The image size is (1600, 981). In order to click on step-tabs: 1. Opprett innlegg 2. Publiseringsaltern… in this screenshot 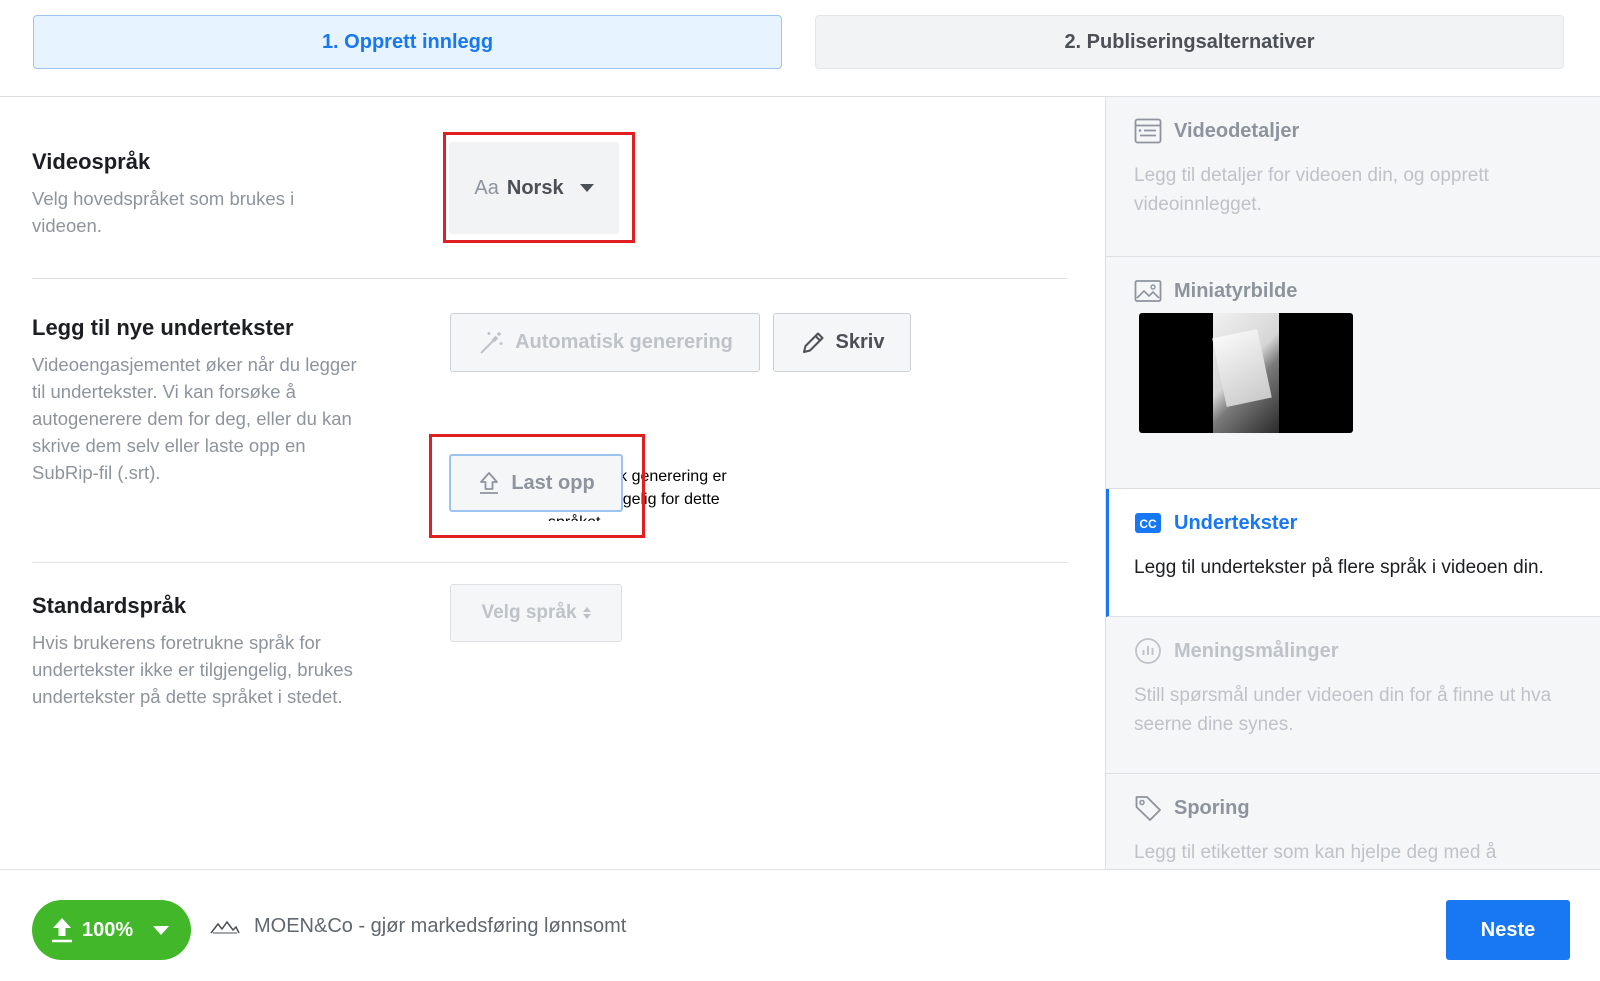, I will do `click(800, 48)`.